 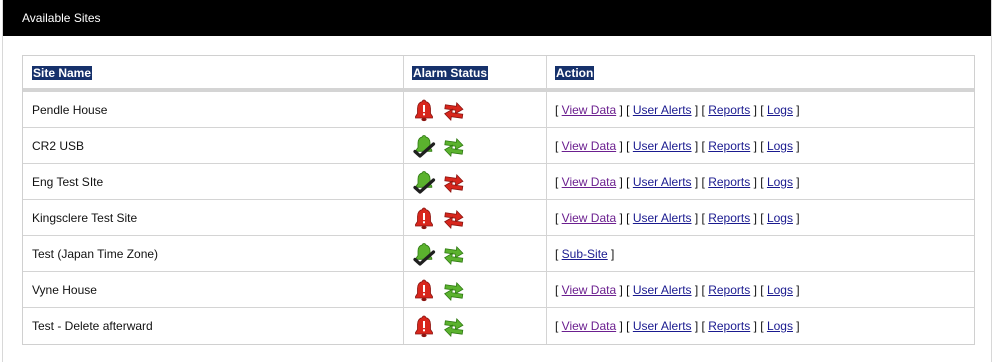 I want to click on site-name-cell: Pendle House, so click(x=213, y=109).